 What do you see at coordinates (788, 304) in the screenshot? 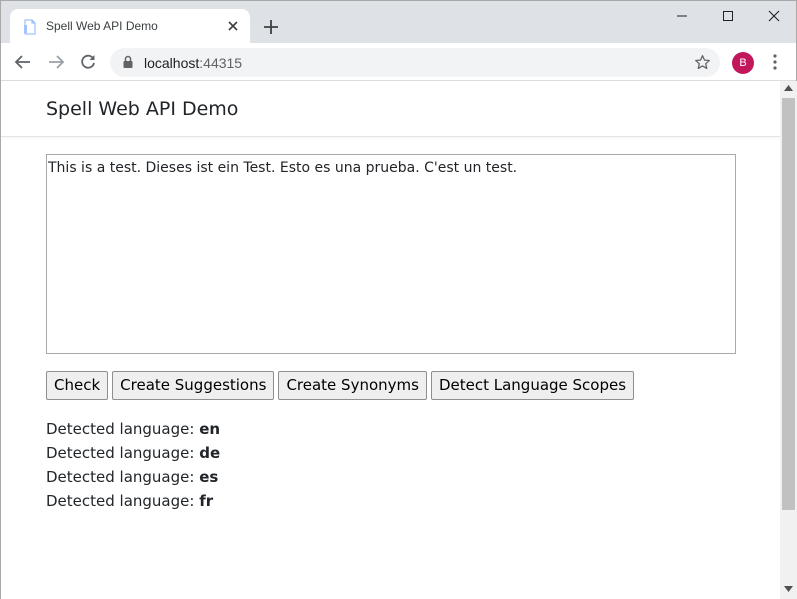
I see `scrollbar-thumb` at bounding box center [788, 304].